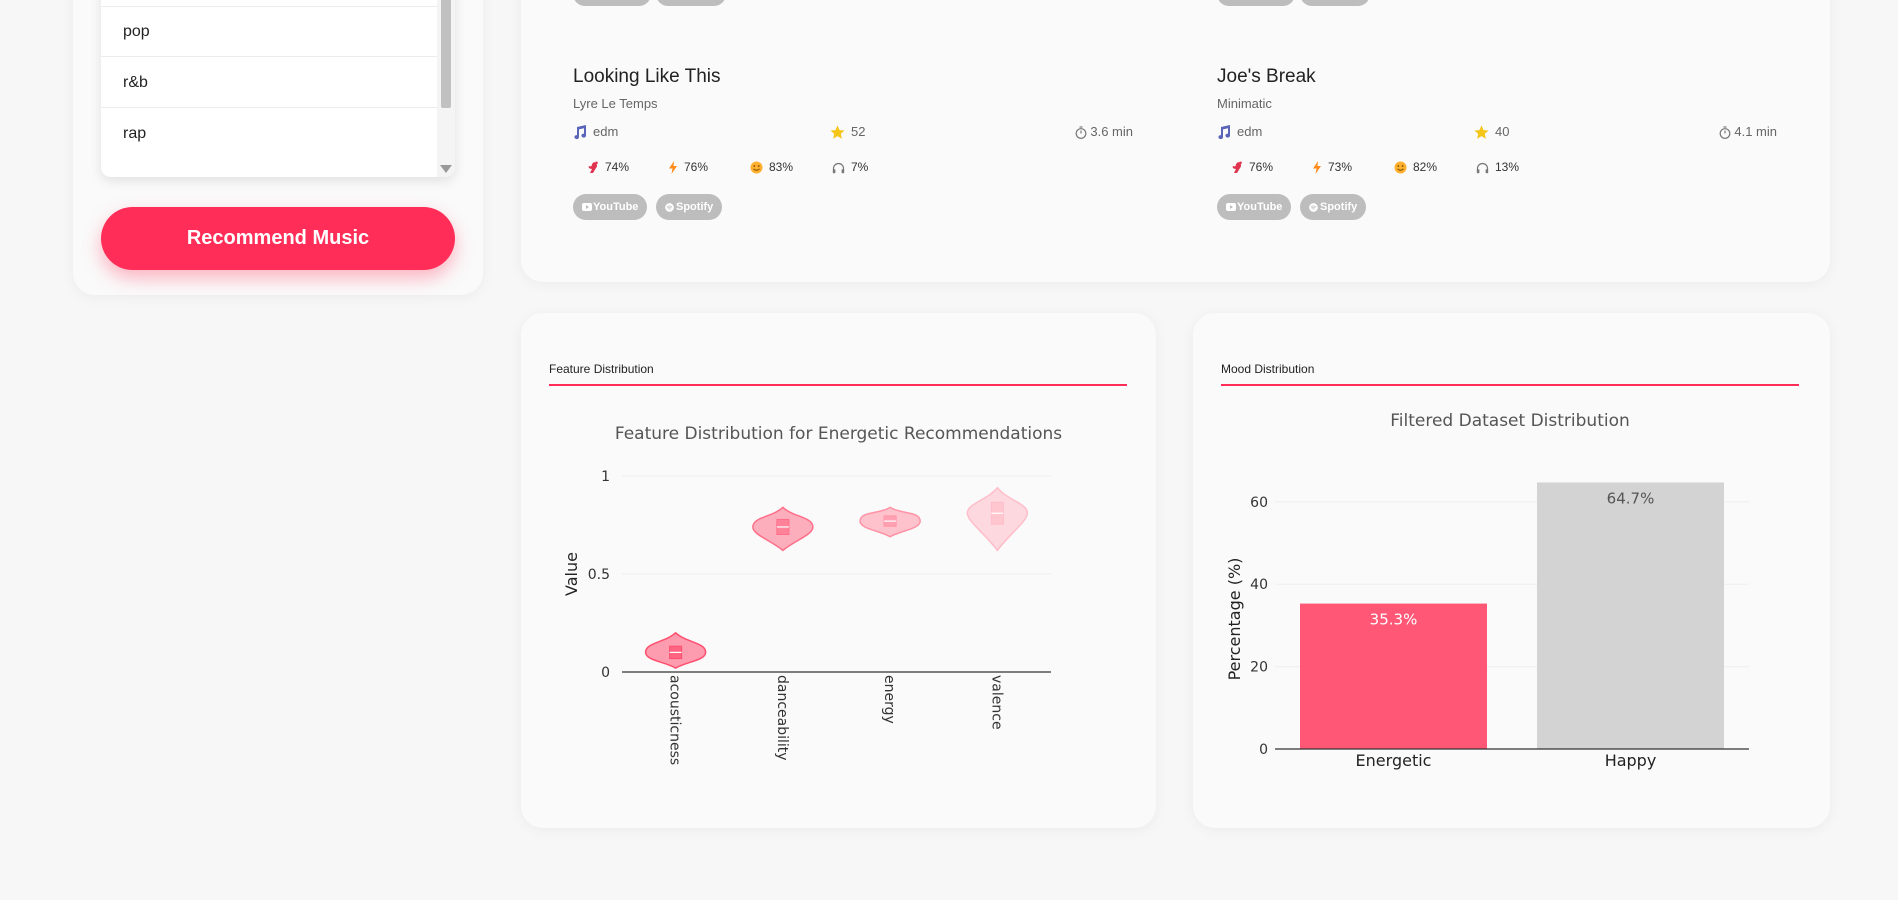  Describe the element at coordinates (675, 650) in the screenshot. I see `violin-acousticness` at that location.